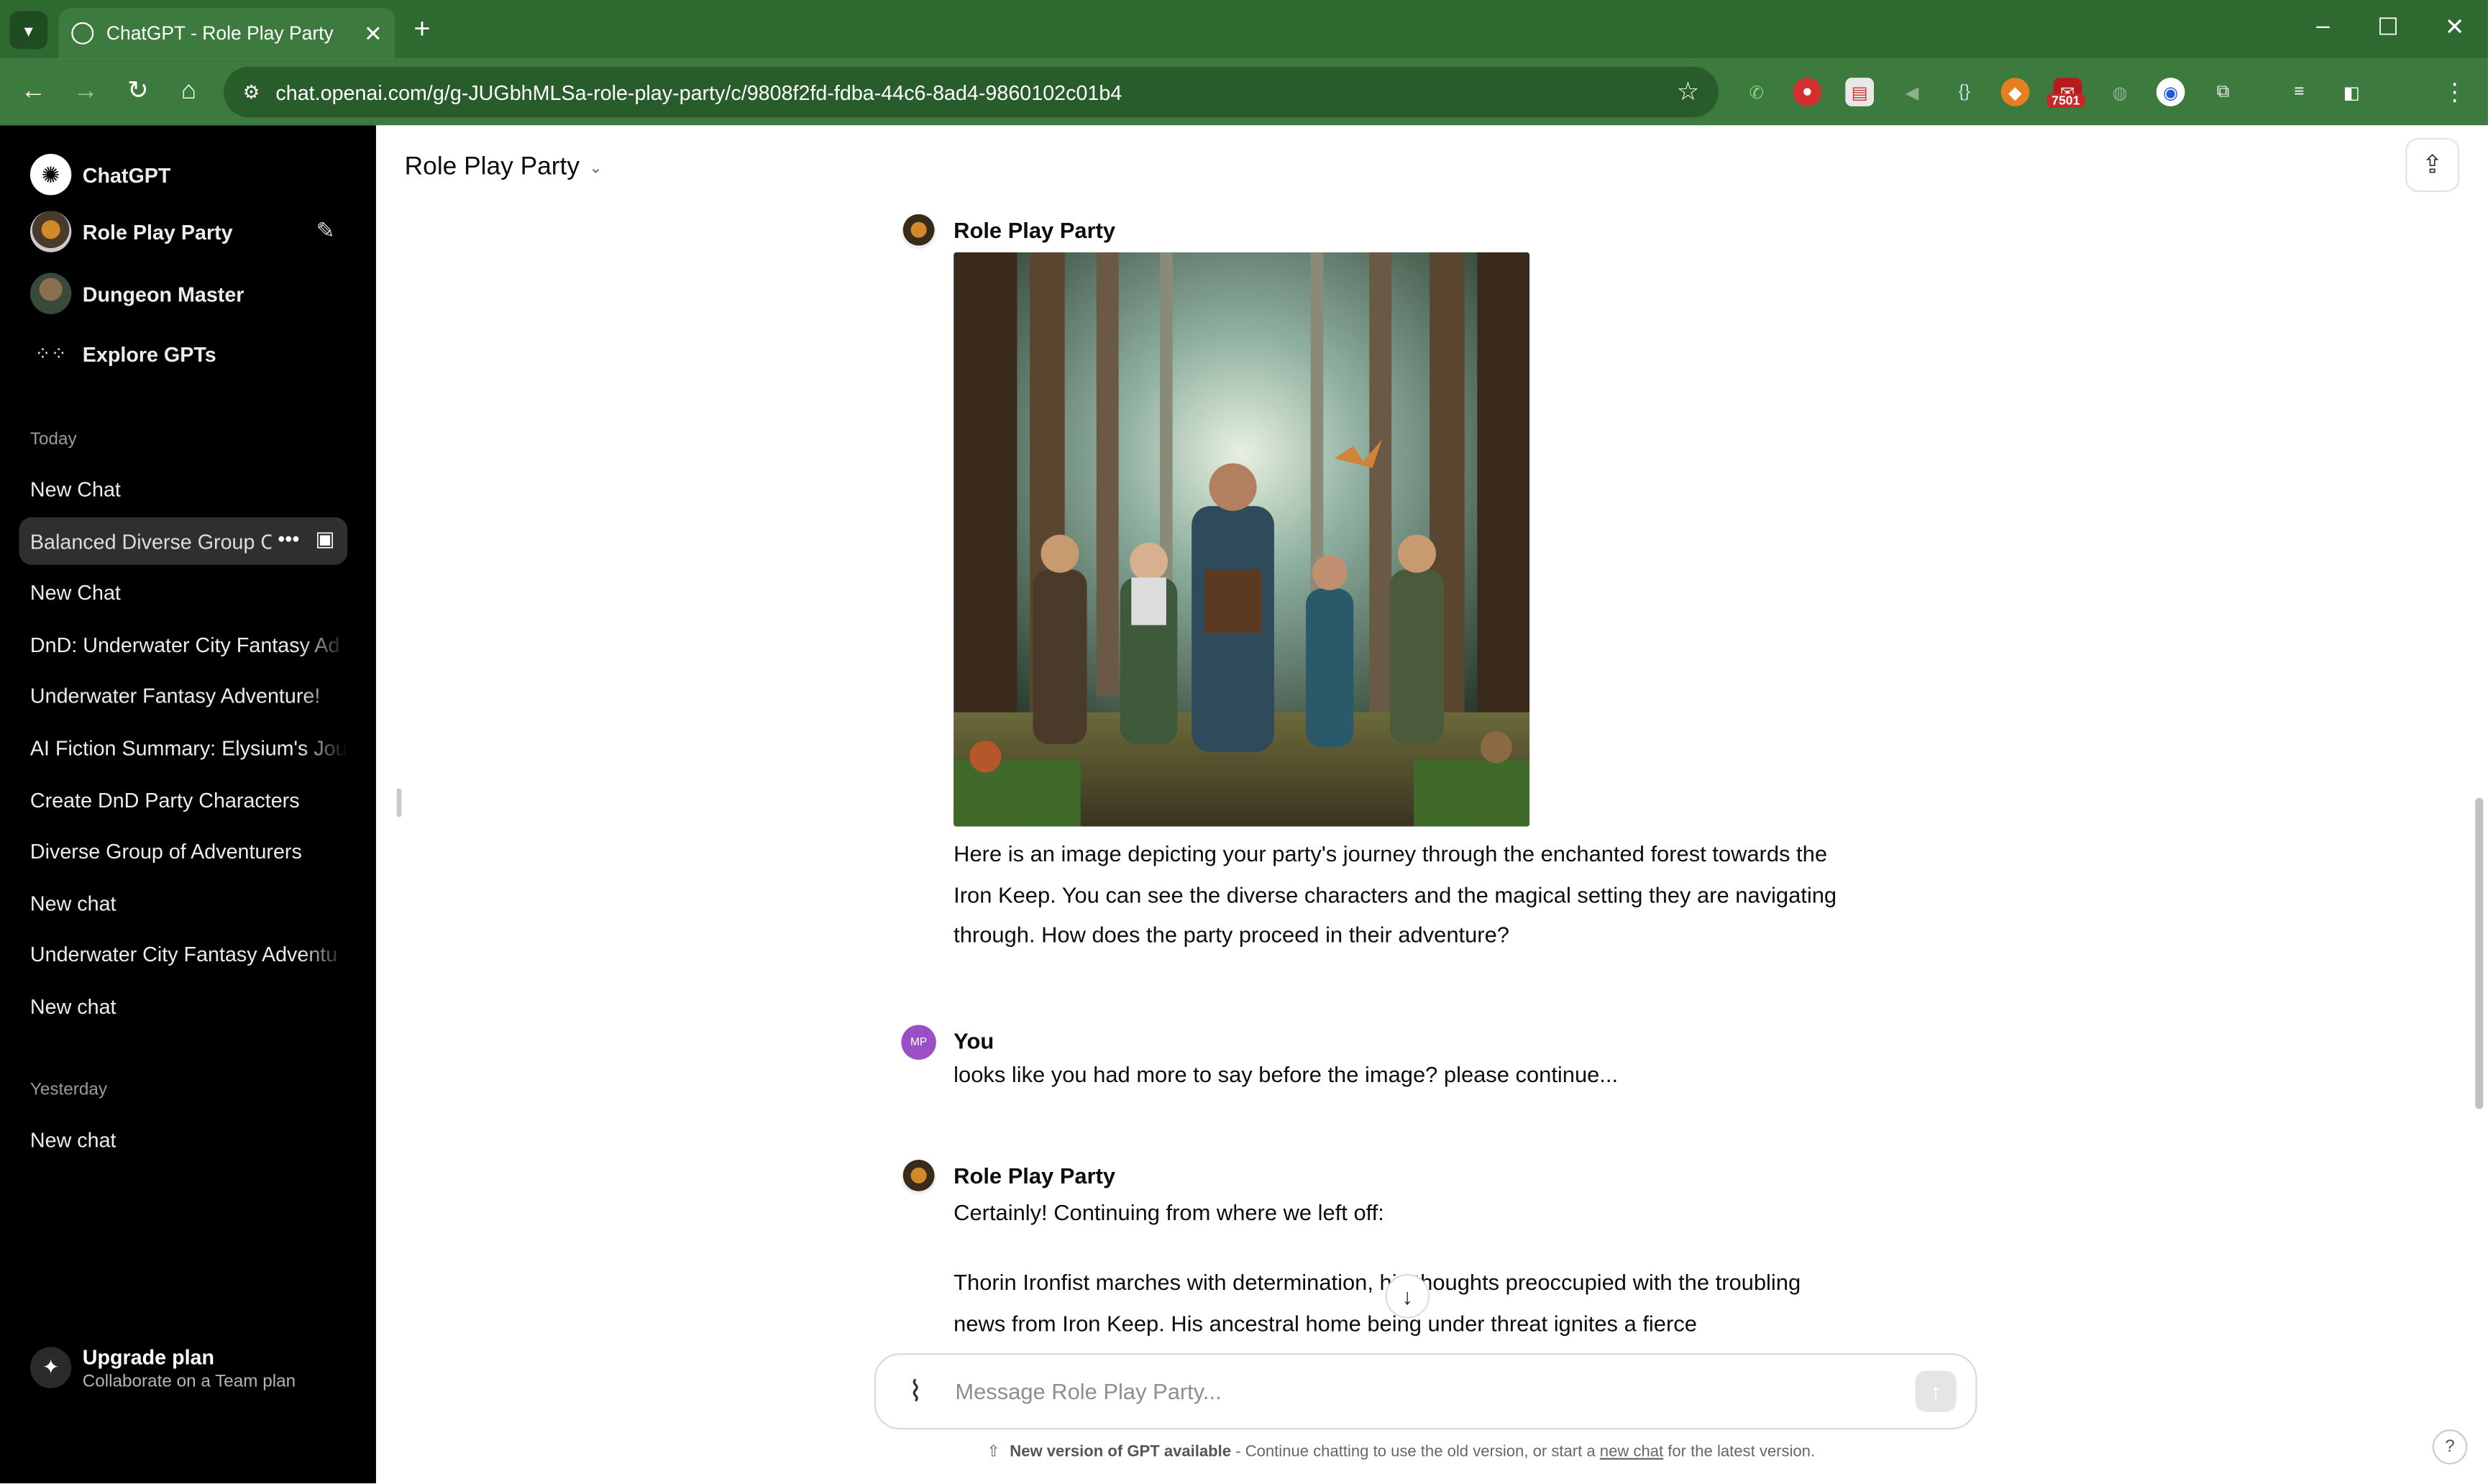  I want to click on new-chat-link: new chat, so click(1631, 1452).